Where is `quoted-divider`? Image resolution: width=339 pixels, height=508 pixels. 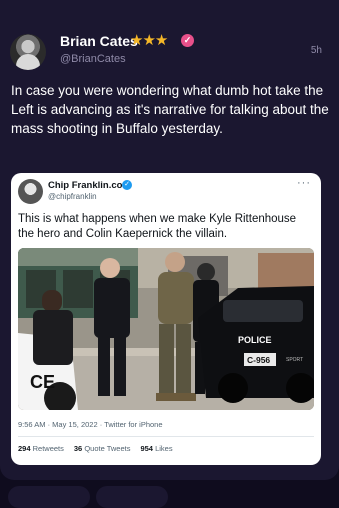 quoted-divider is located at coordinates (166, 436).